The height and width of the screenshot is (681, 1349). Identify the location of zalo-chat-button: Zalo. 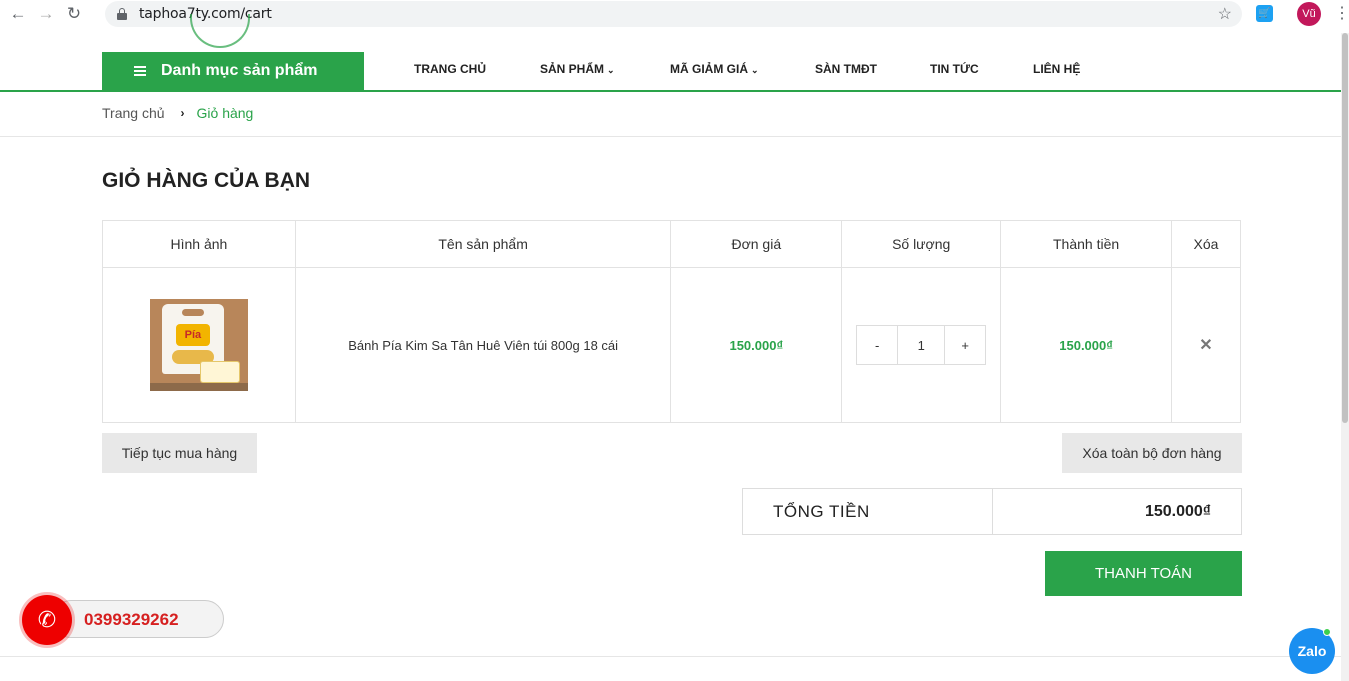
(1312, 651).